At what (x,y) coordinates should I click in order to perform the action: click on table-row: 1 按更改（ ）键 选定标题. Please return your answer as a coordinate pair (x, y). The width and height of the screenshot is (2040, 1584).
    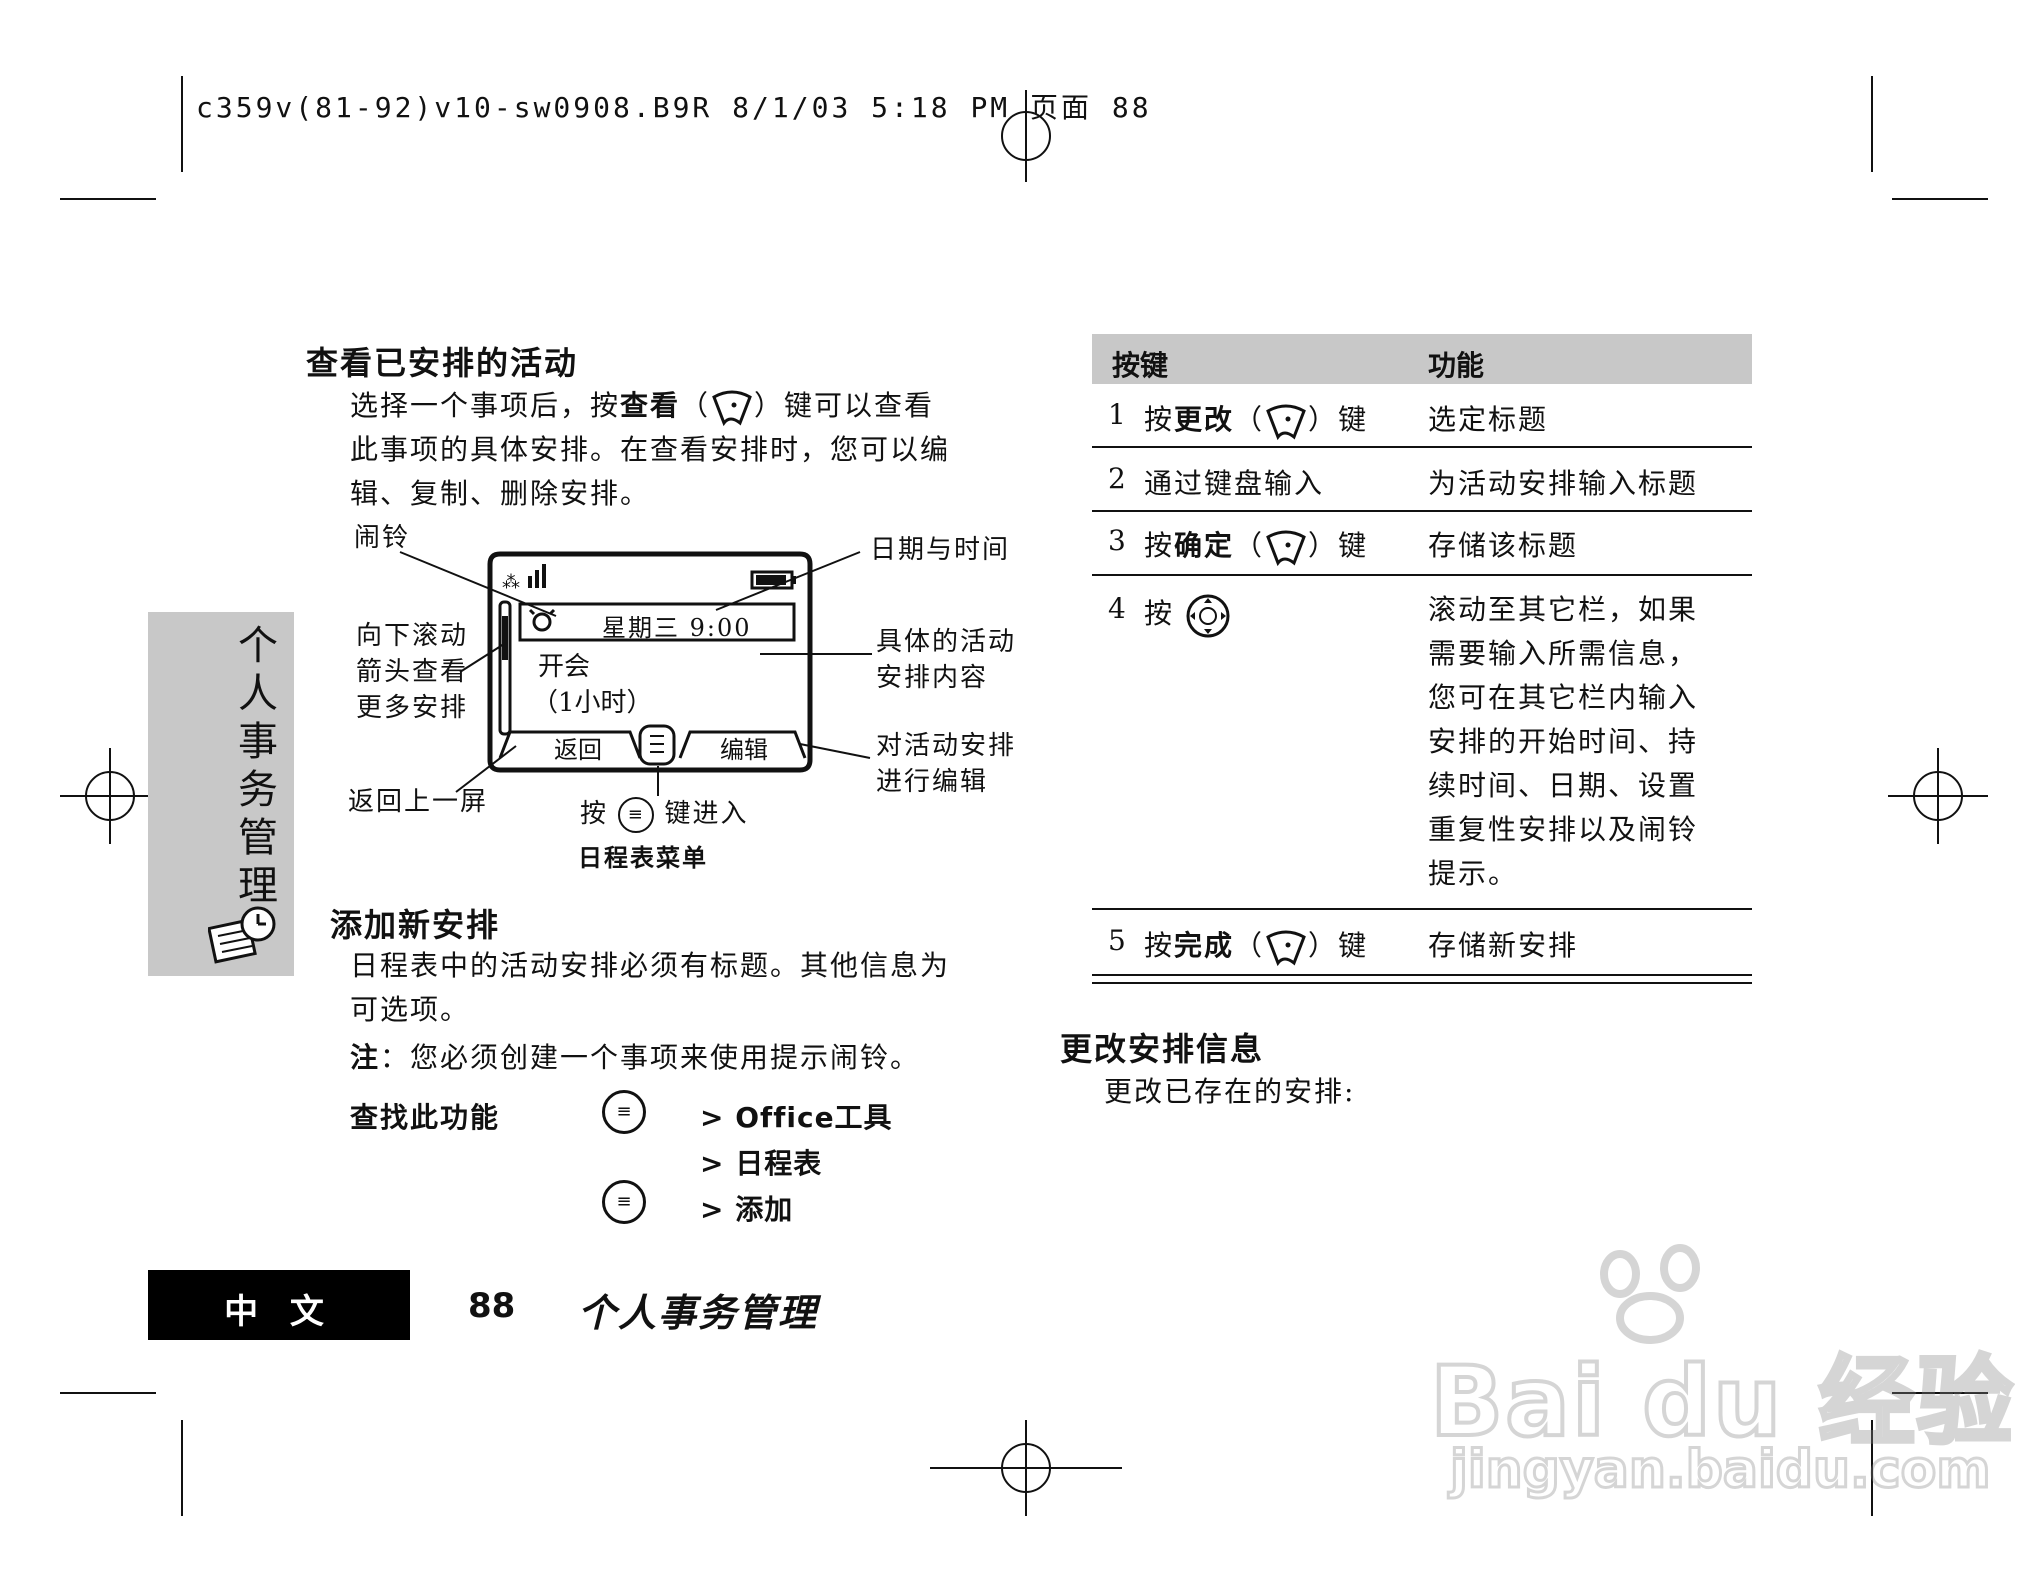
    Looking at the image, I should click on (1422, 421).